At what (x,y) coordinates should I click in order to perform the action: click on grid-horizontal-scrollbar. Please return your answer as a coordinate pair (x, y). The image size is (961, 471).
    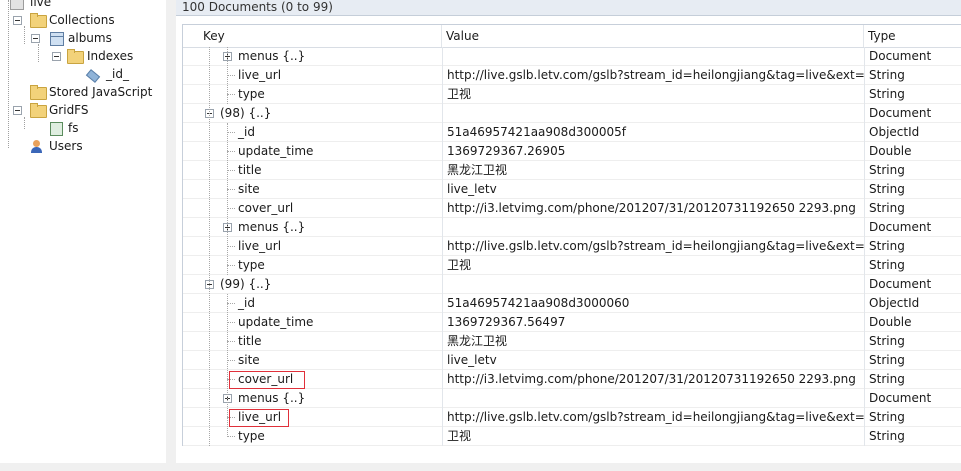
    Looking at the image, I should click on (568, 467).